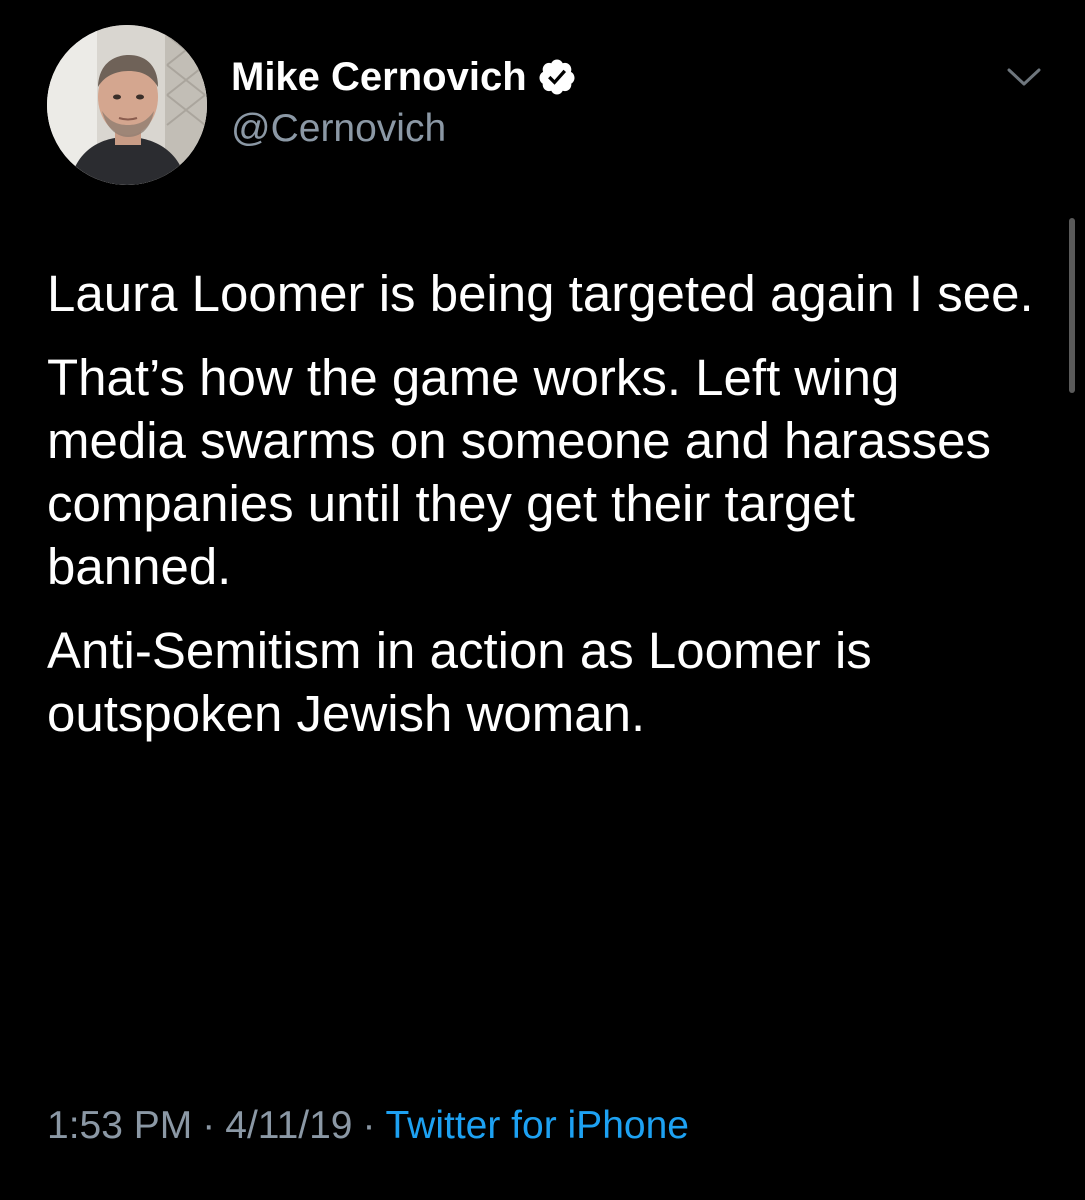 The width and height of the screenshot is (1085, 1200). What do you see at coordinates (557, 77) in the screenshot?
I see `verified-badge-icon` at bounding box center [557, 77].